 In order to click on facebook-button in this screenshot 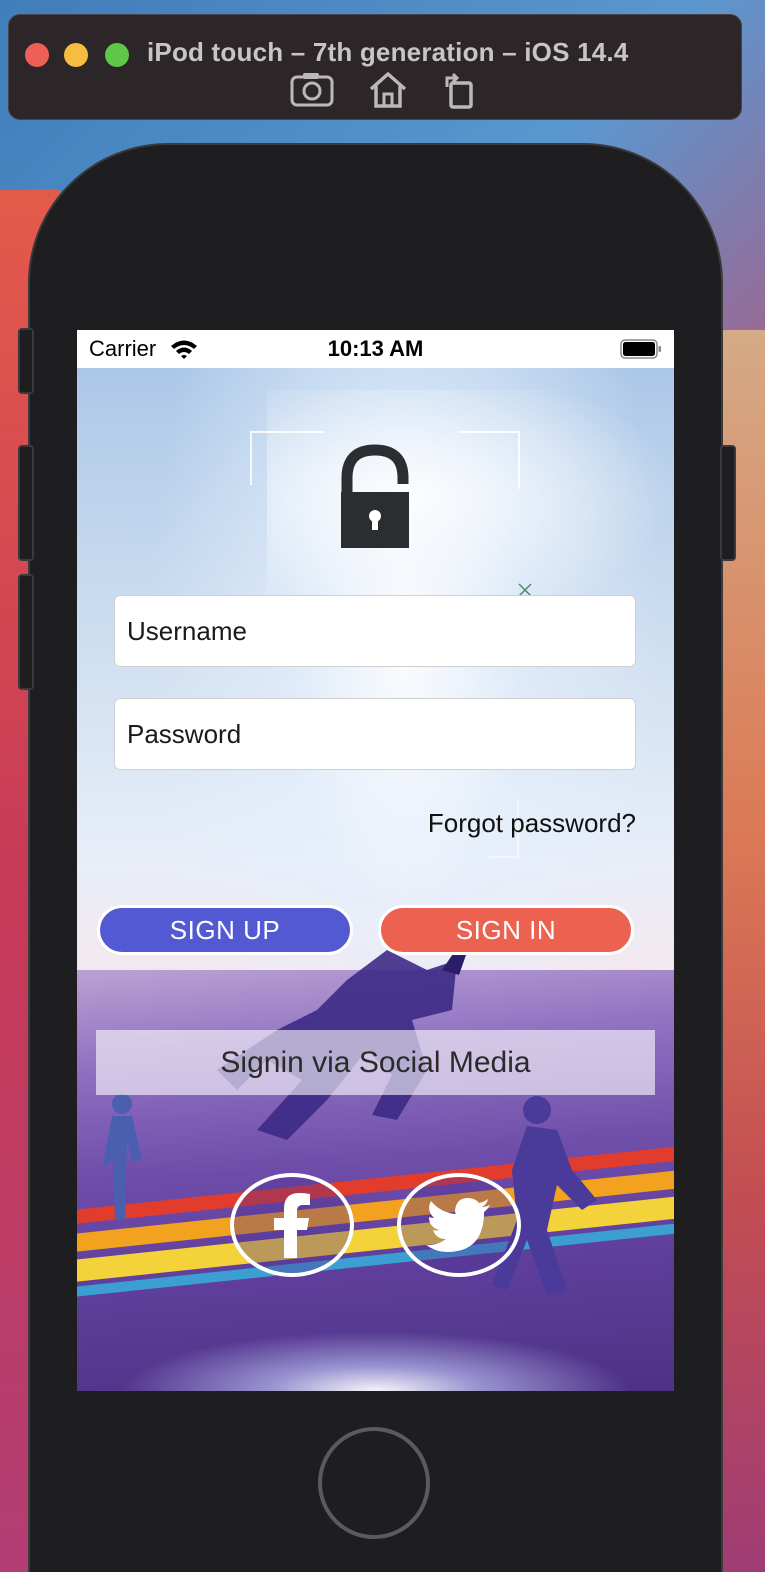, I will do `click(292, 1225)`.